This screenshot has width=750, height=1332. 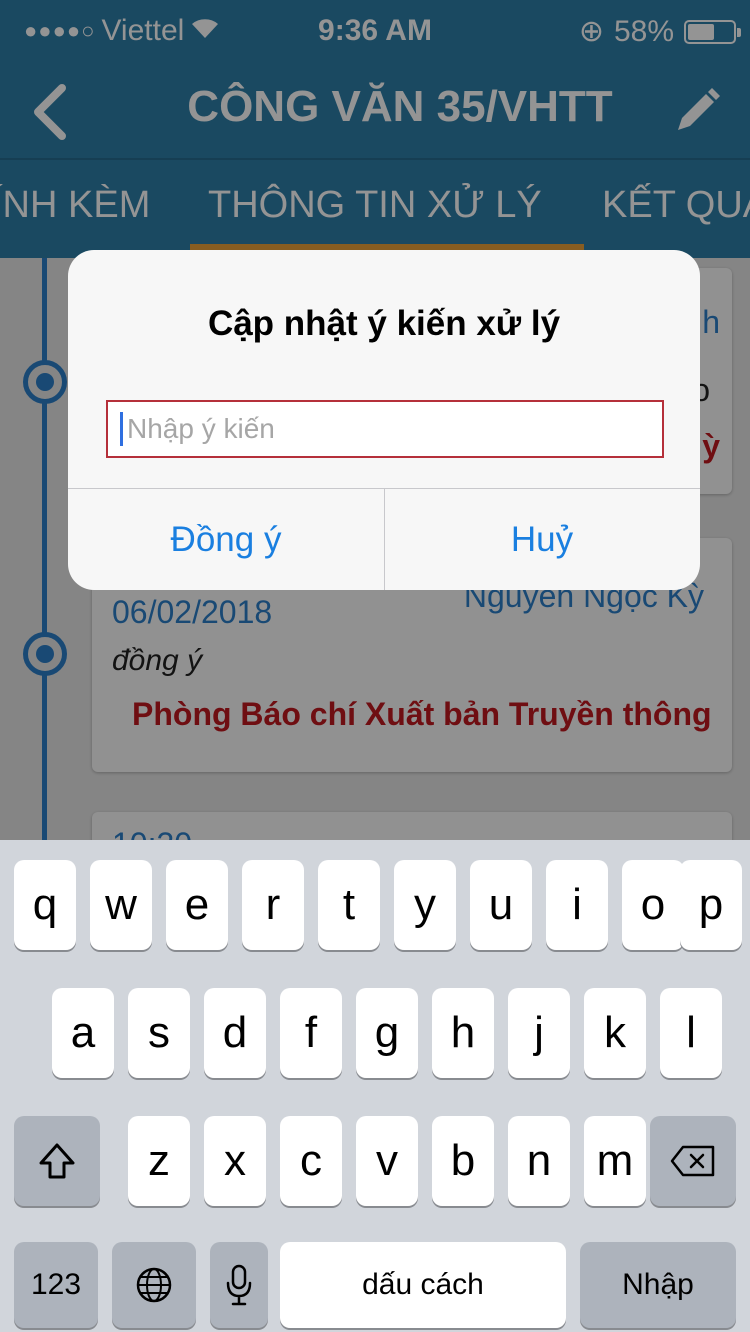 I want to click on key-k: k, so click(x=615, y=1033).